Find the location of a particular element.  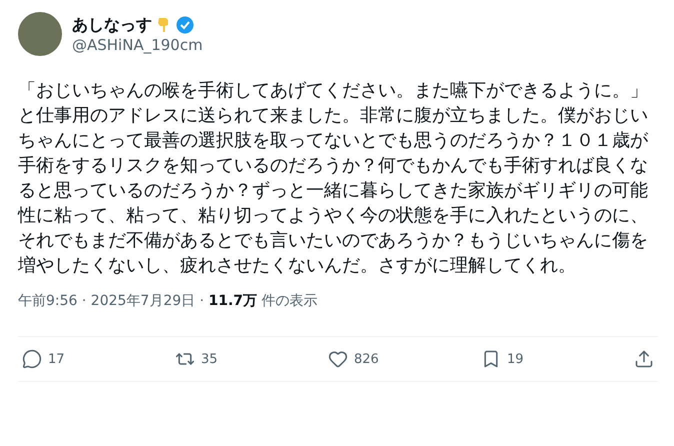

share-icon is located at coordinates (644, 359).